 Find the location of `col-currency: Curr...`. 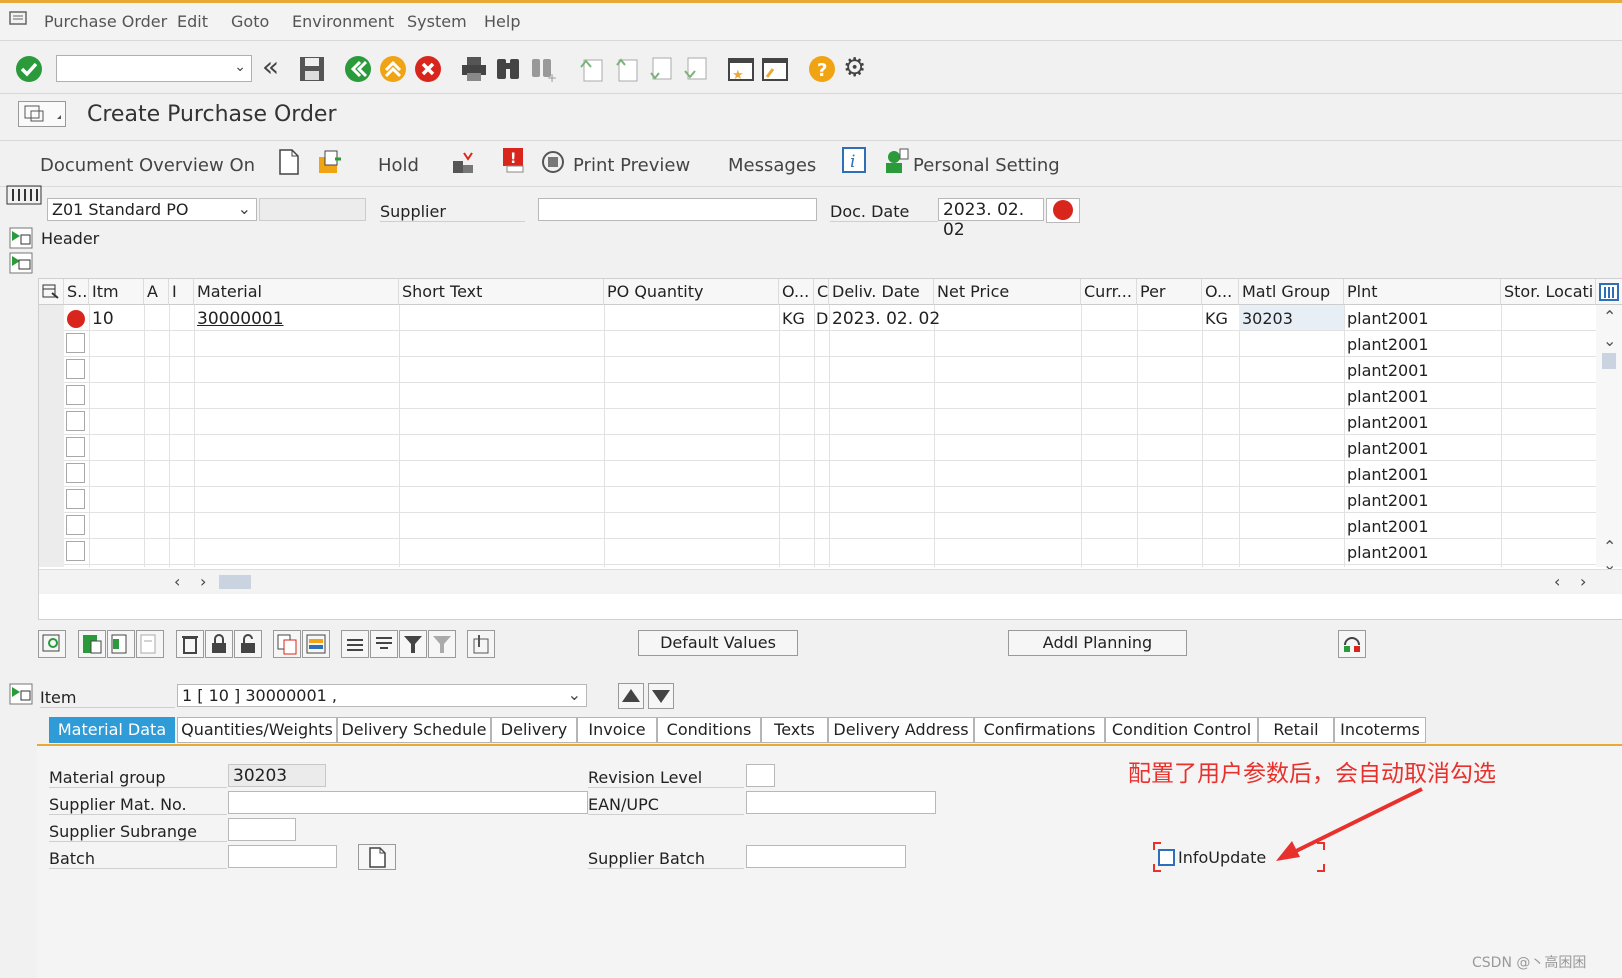

col-currency: Curr... is located at coordinates (1109, 292).